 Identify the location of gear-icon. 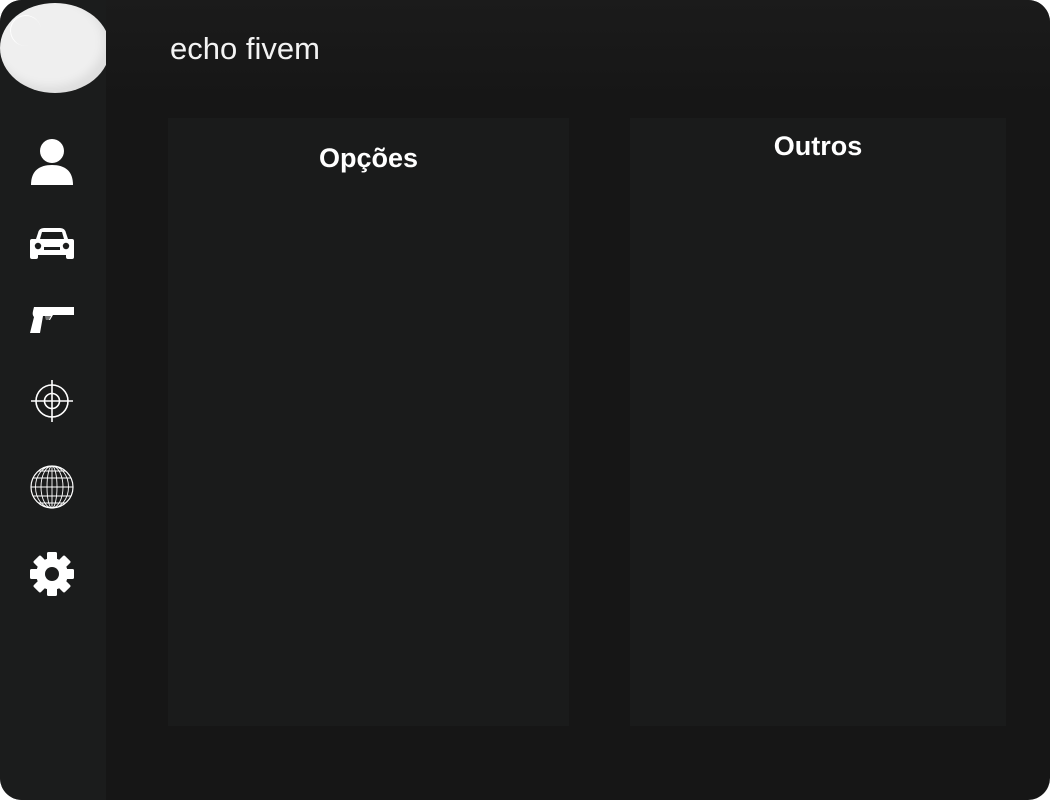
(52, 574).